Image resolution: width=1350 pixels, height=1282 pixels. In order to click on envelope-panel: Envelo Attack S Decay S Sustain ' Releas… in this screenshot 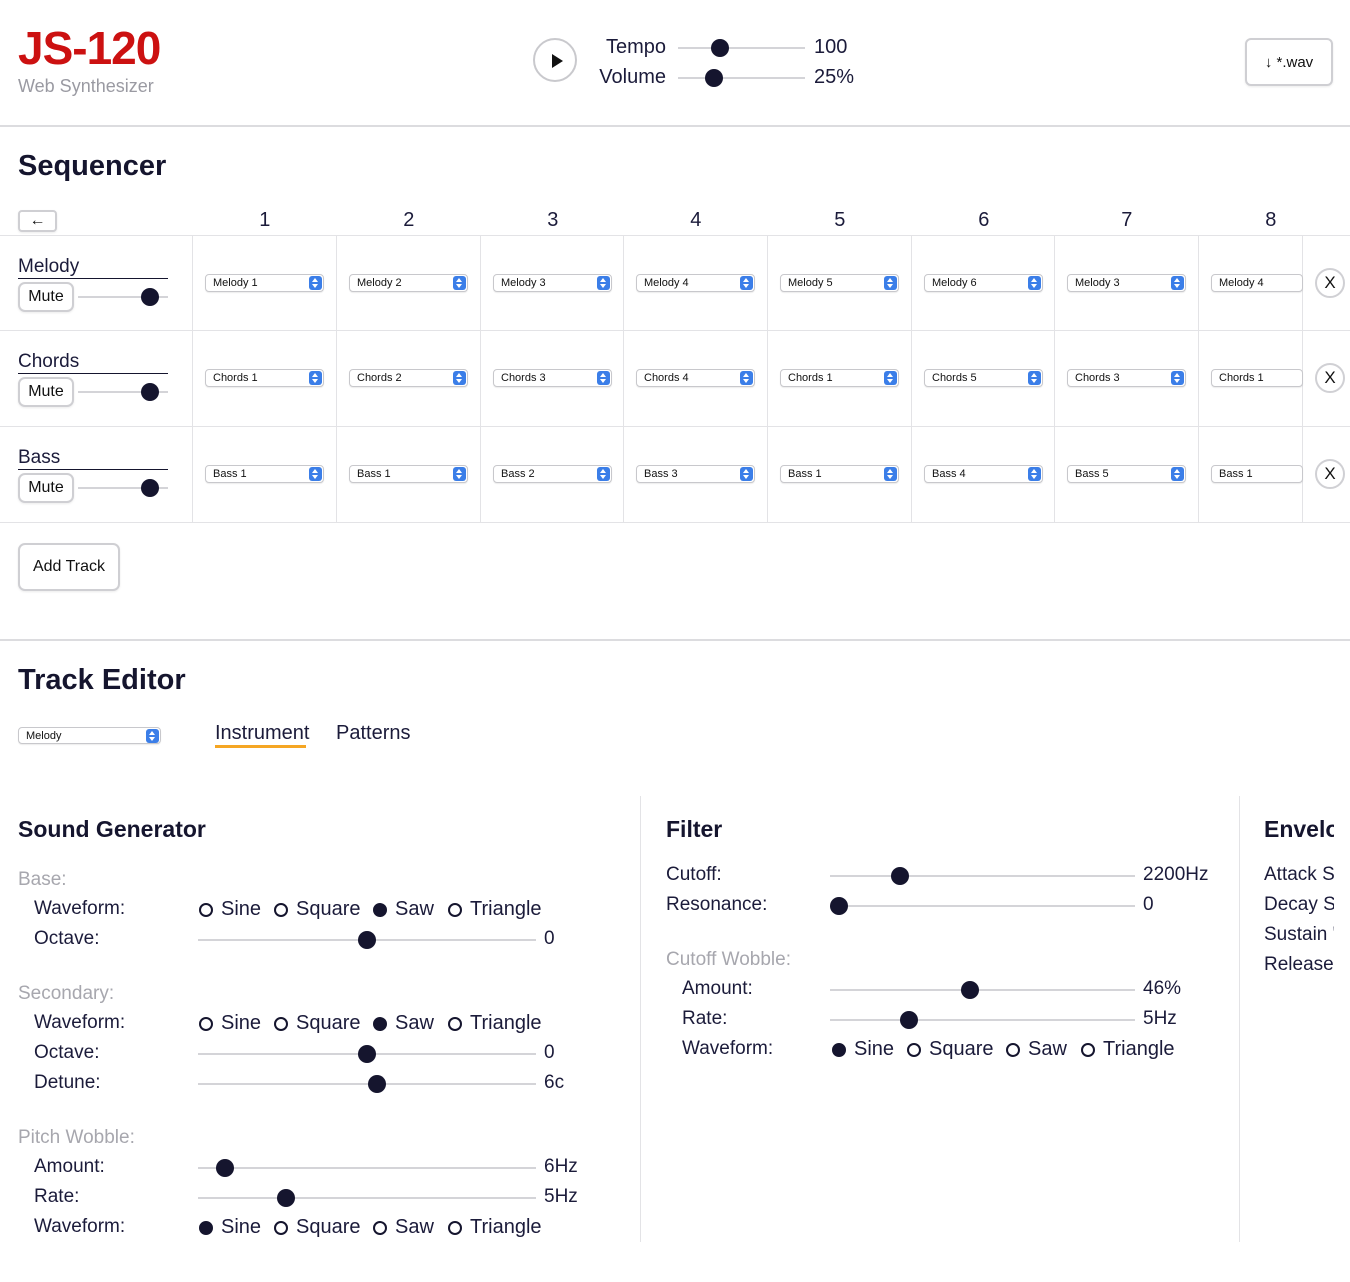, I will do `click(1299, 920)`.